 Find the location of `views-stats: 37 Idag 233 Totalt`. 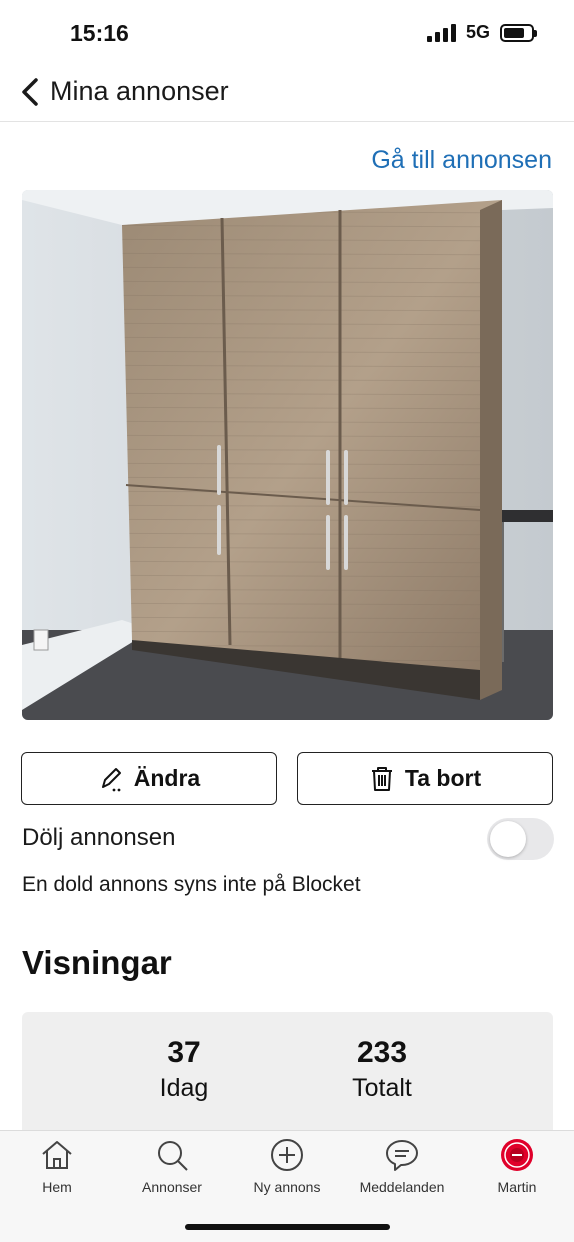

views-stats: 37 Idag 233 Totalt is located at coordinates (287, 1077).